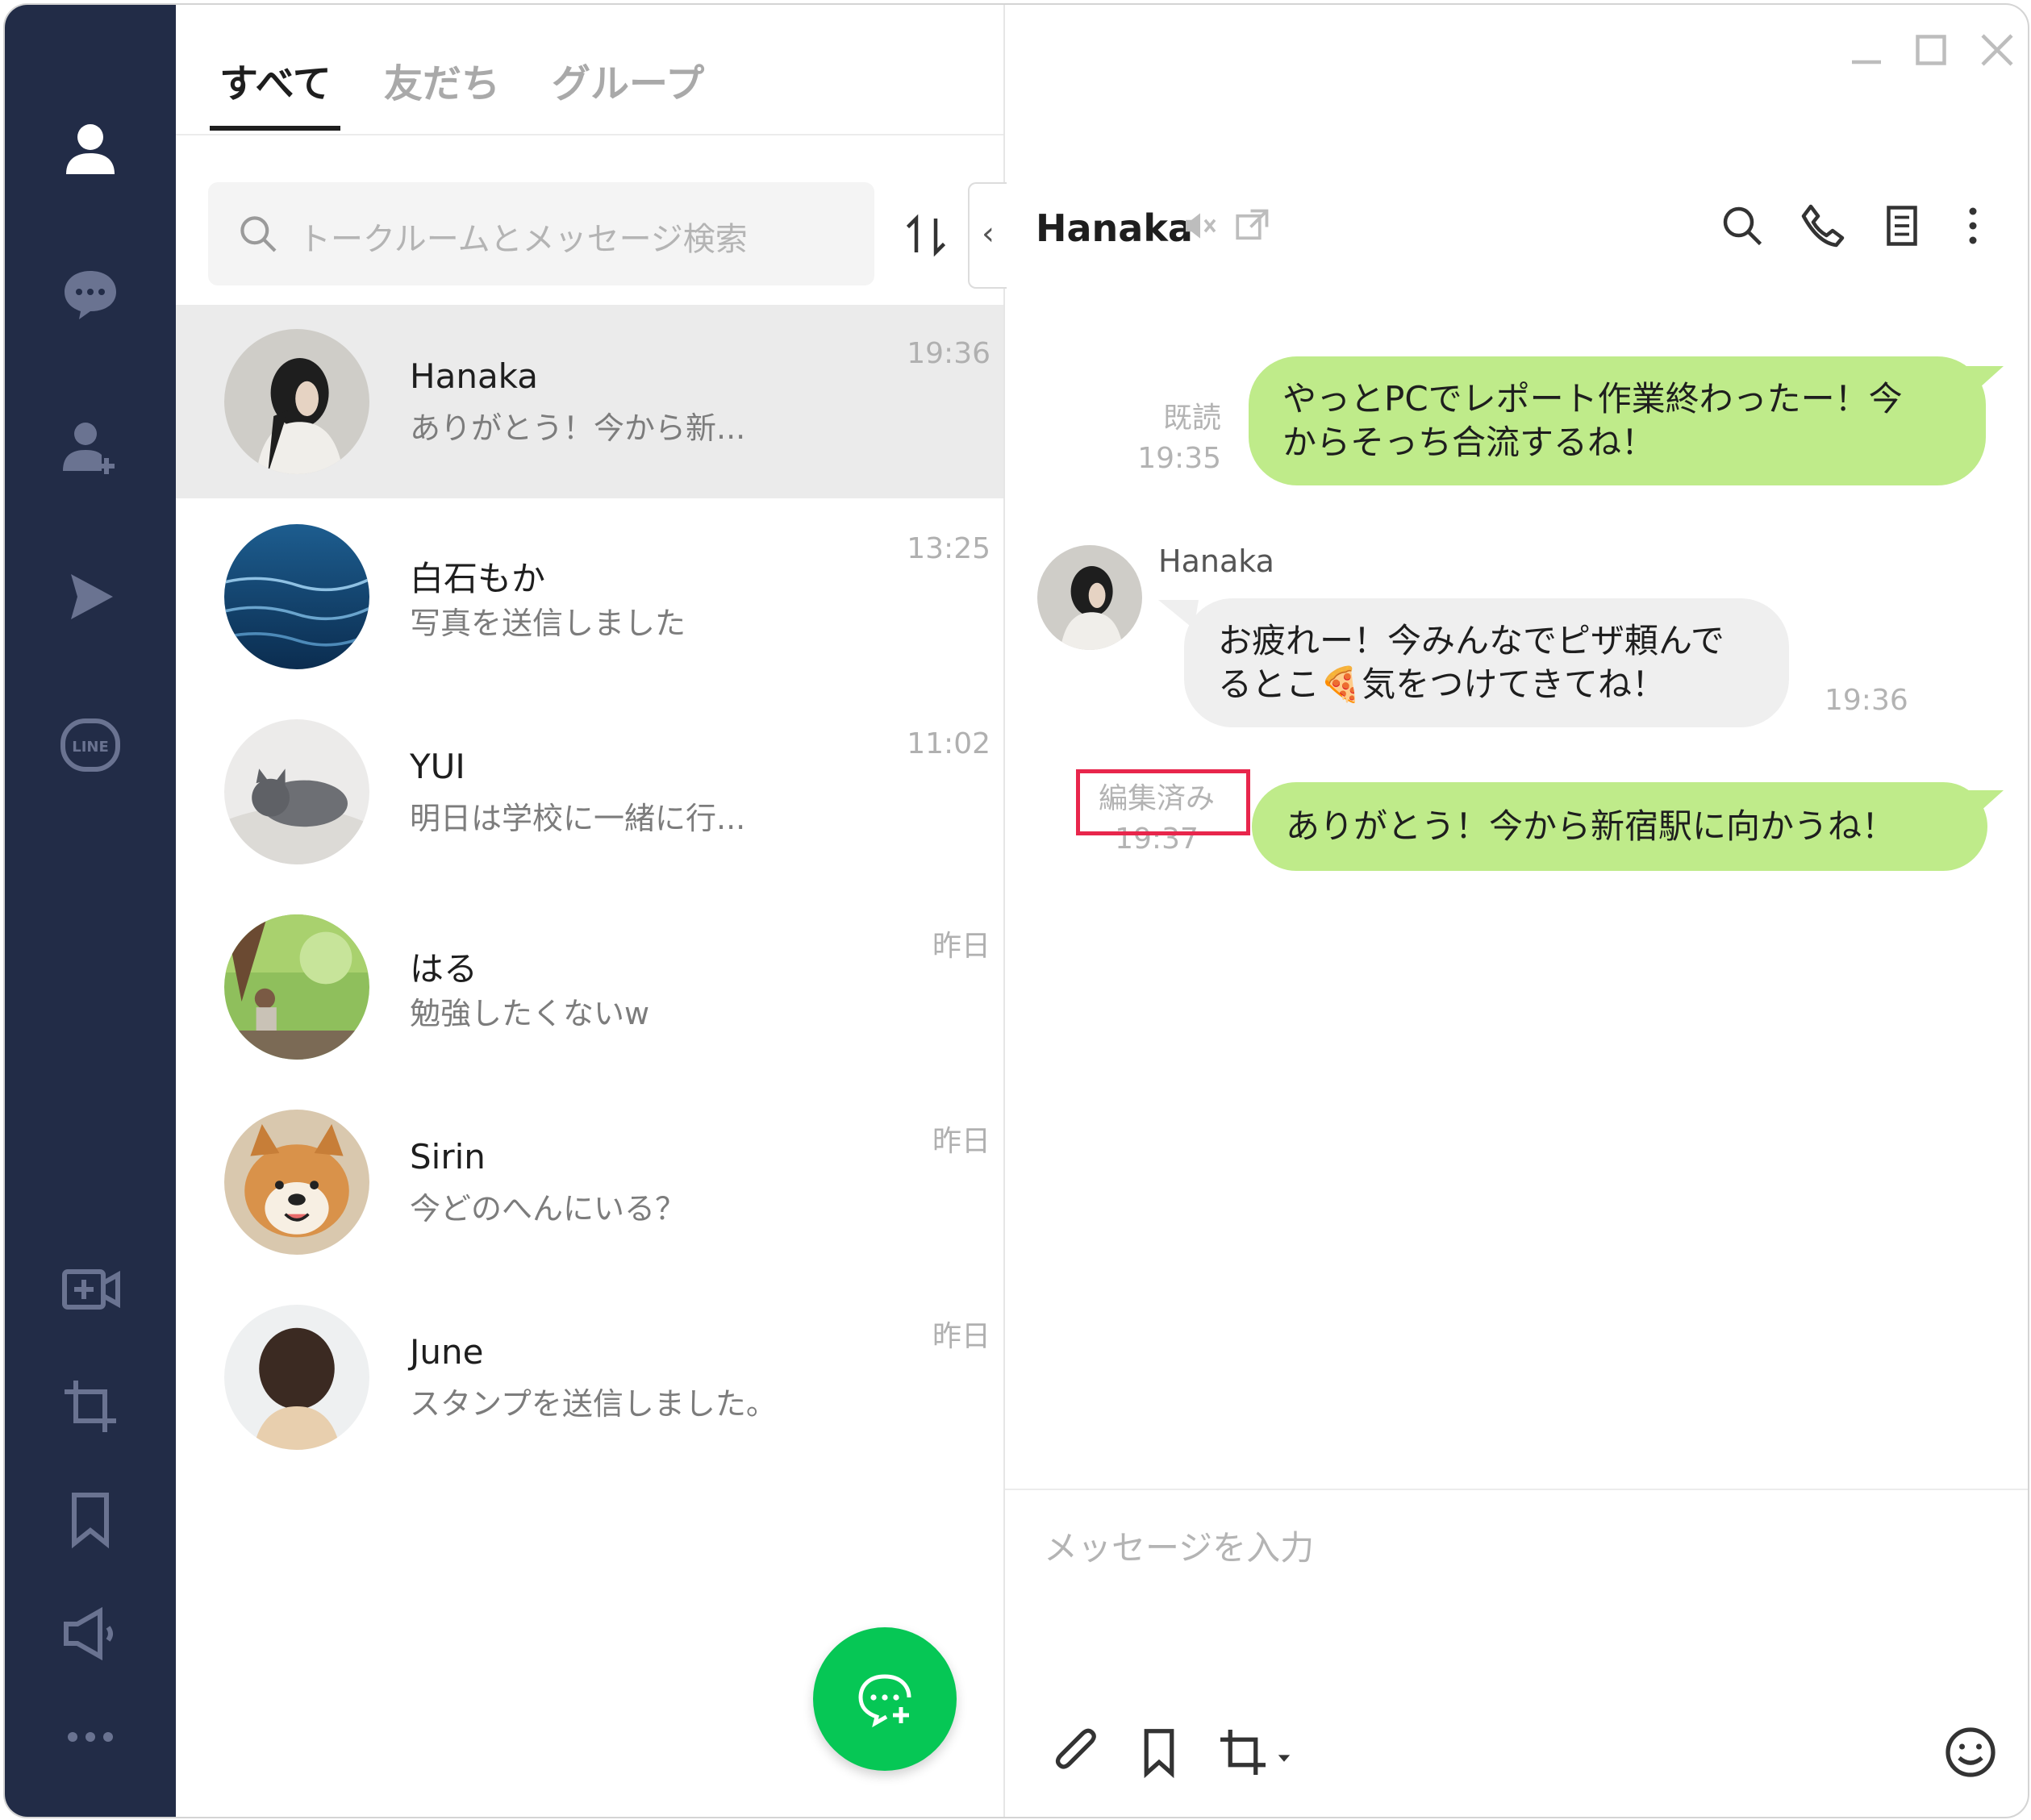 The image size is (2031, 1820). Describe the element at coordinates (1179, 1545) in the screenshot. I see `message-input-placeholder: メッセージを入力` at that location.